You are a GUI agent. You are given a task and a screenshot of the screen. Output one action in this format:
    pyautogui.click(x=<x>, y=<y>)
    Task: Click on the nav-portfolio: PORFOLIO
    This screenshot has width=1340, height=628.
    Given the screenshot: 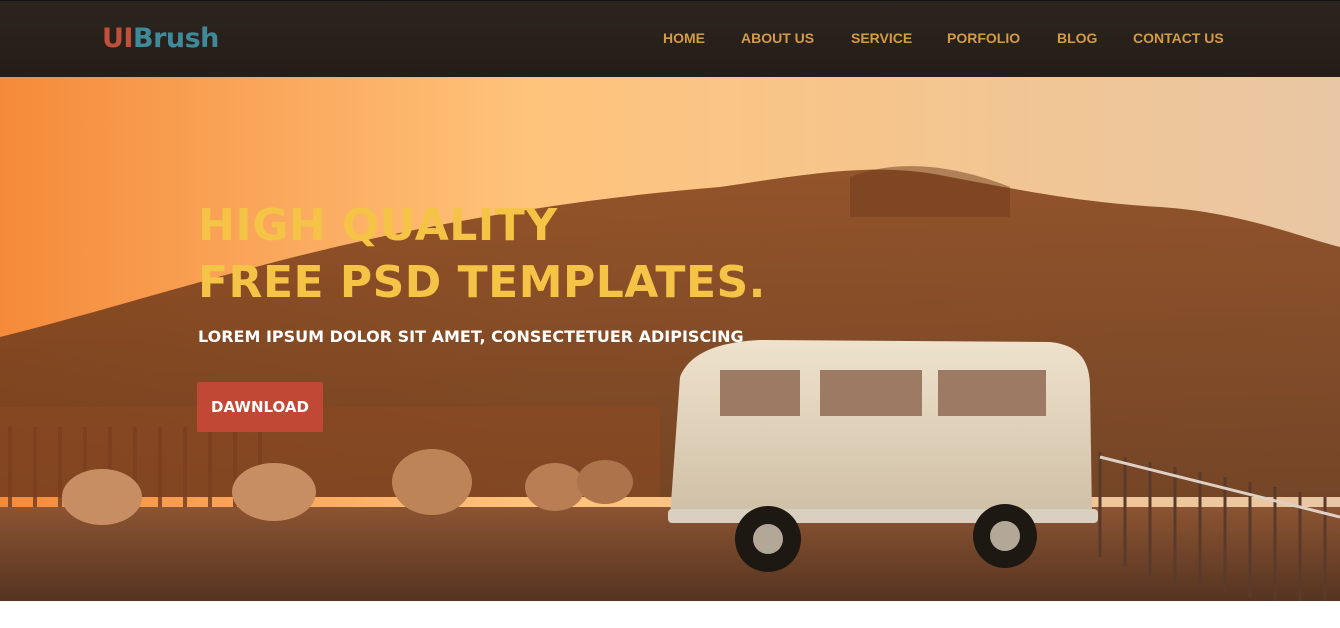 What is the action you would take?
    pyautogui.click(x=983, y=38)
    